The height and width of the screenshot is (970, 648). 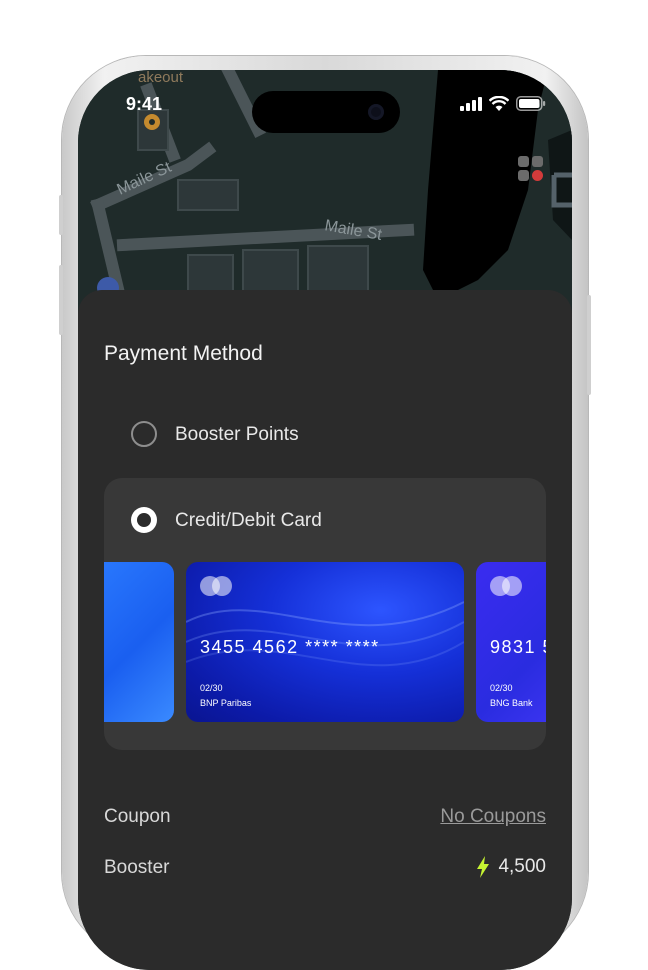 I want to click on card-bank: BNG Bank, so click(x=511, y=703).